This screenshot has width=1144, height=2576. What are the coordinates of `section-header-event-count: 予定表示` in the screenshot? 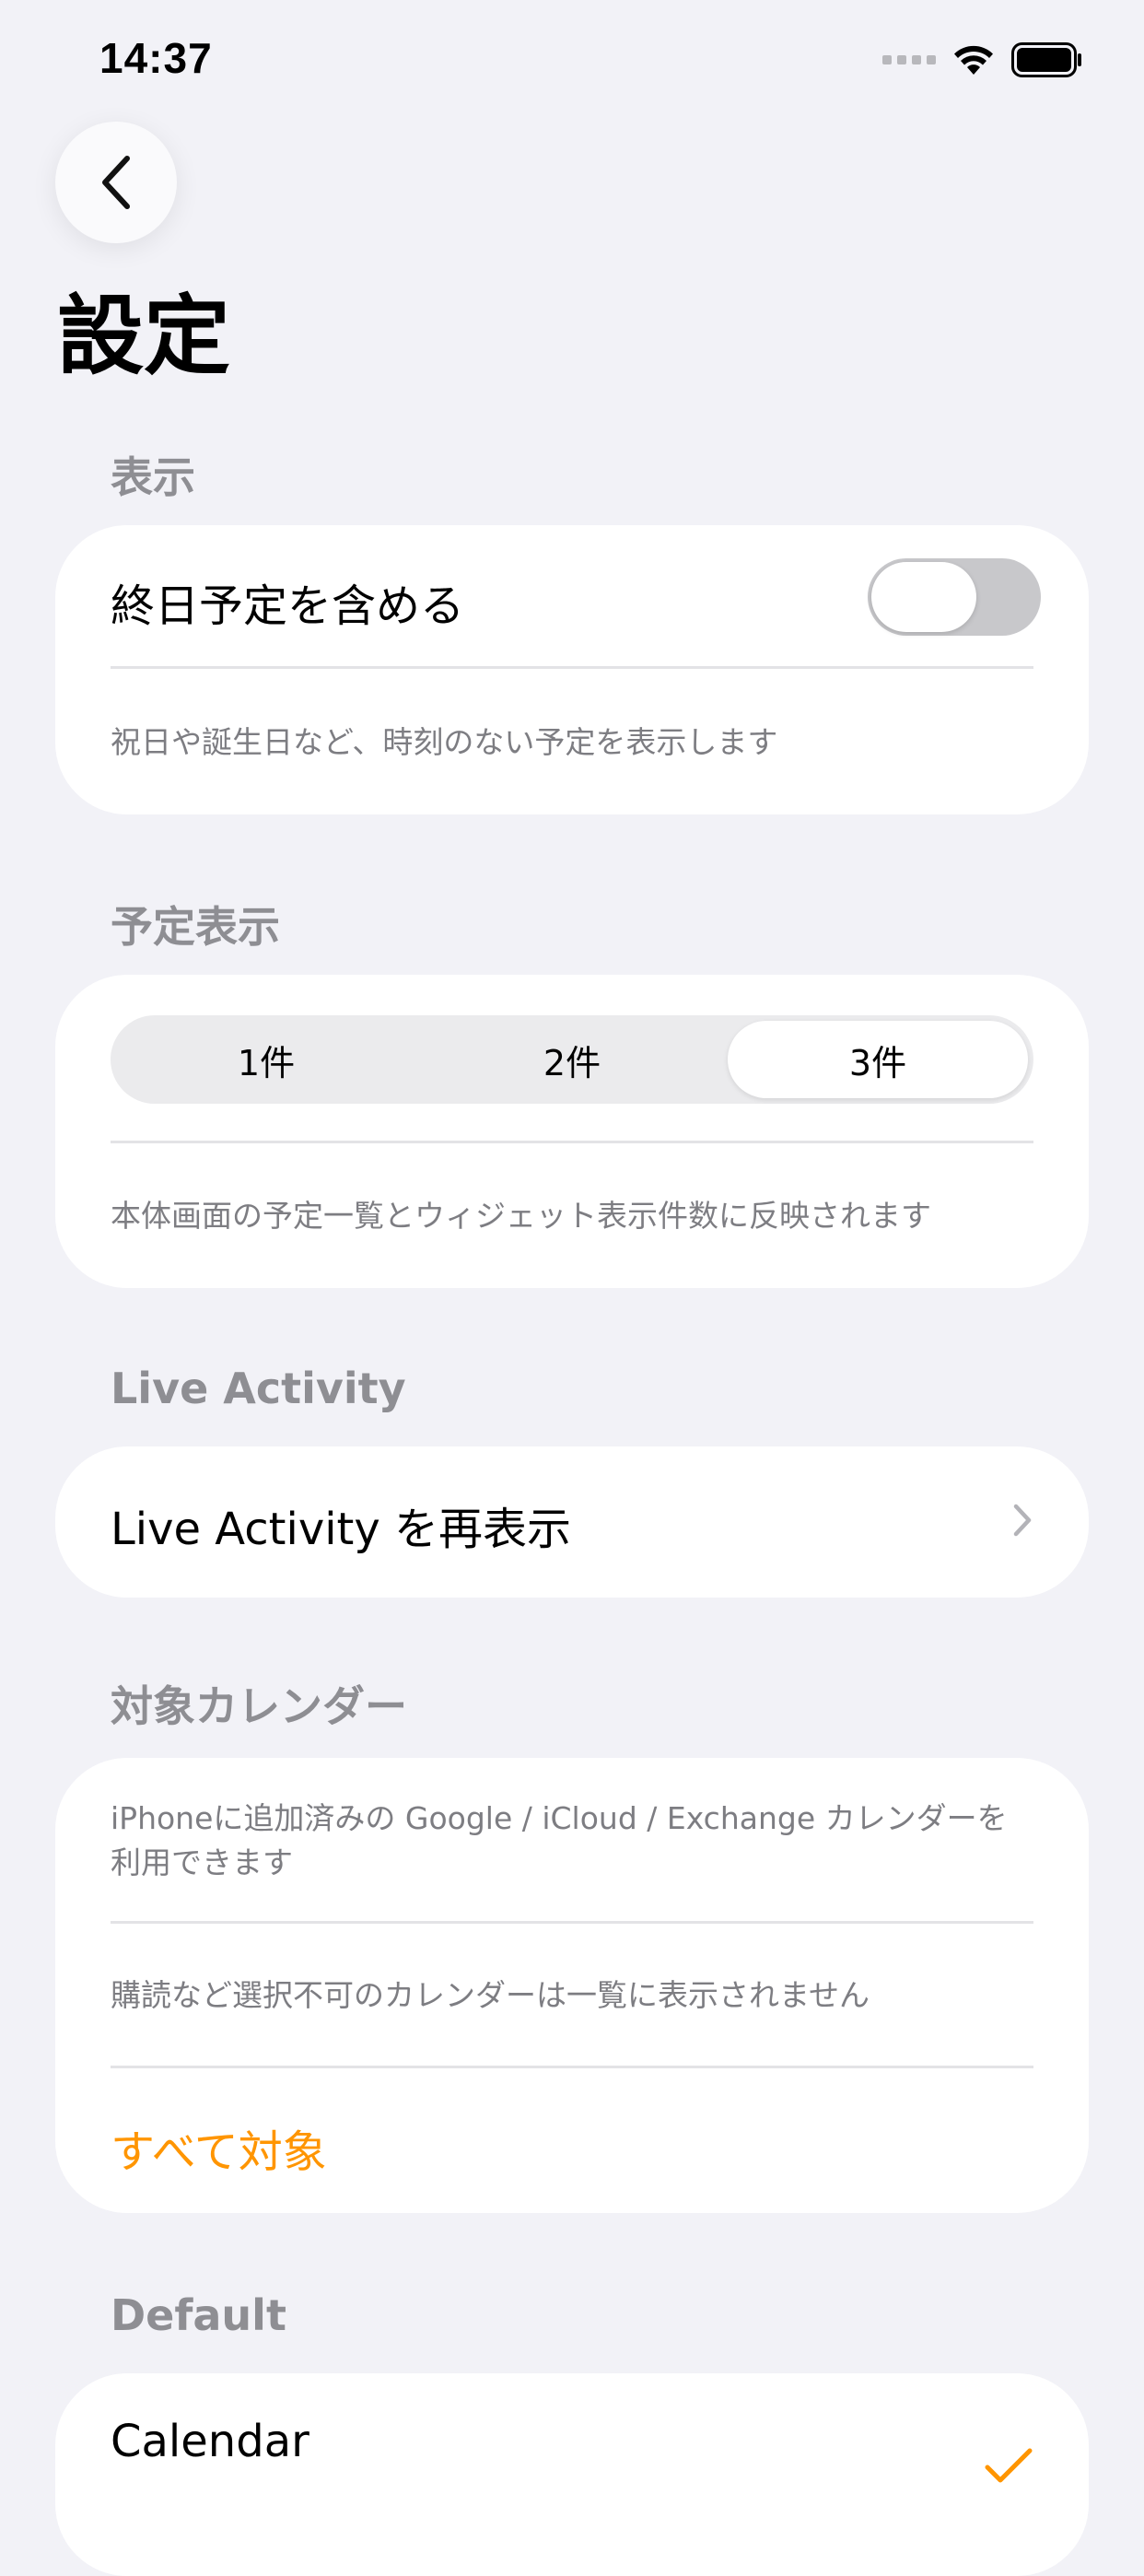 It's located at (195, 927).